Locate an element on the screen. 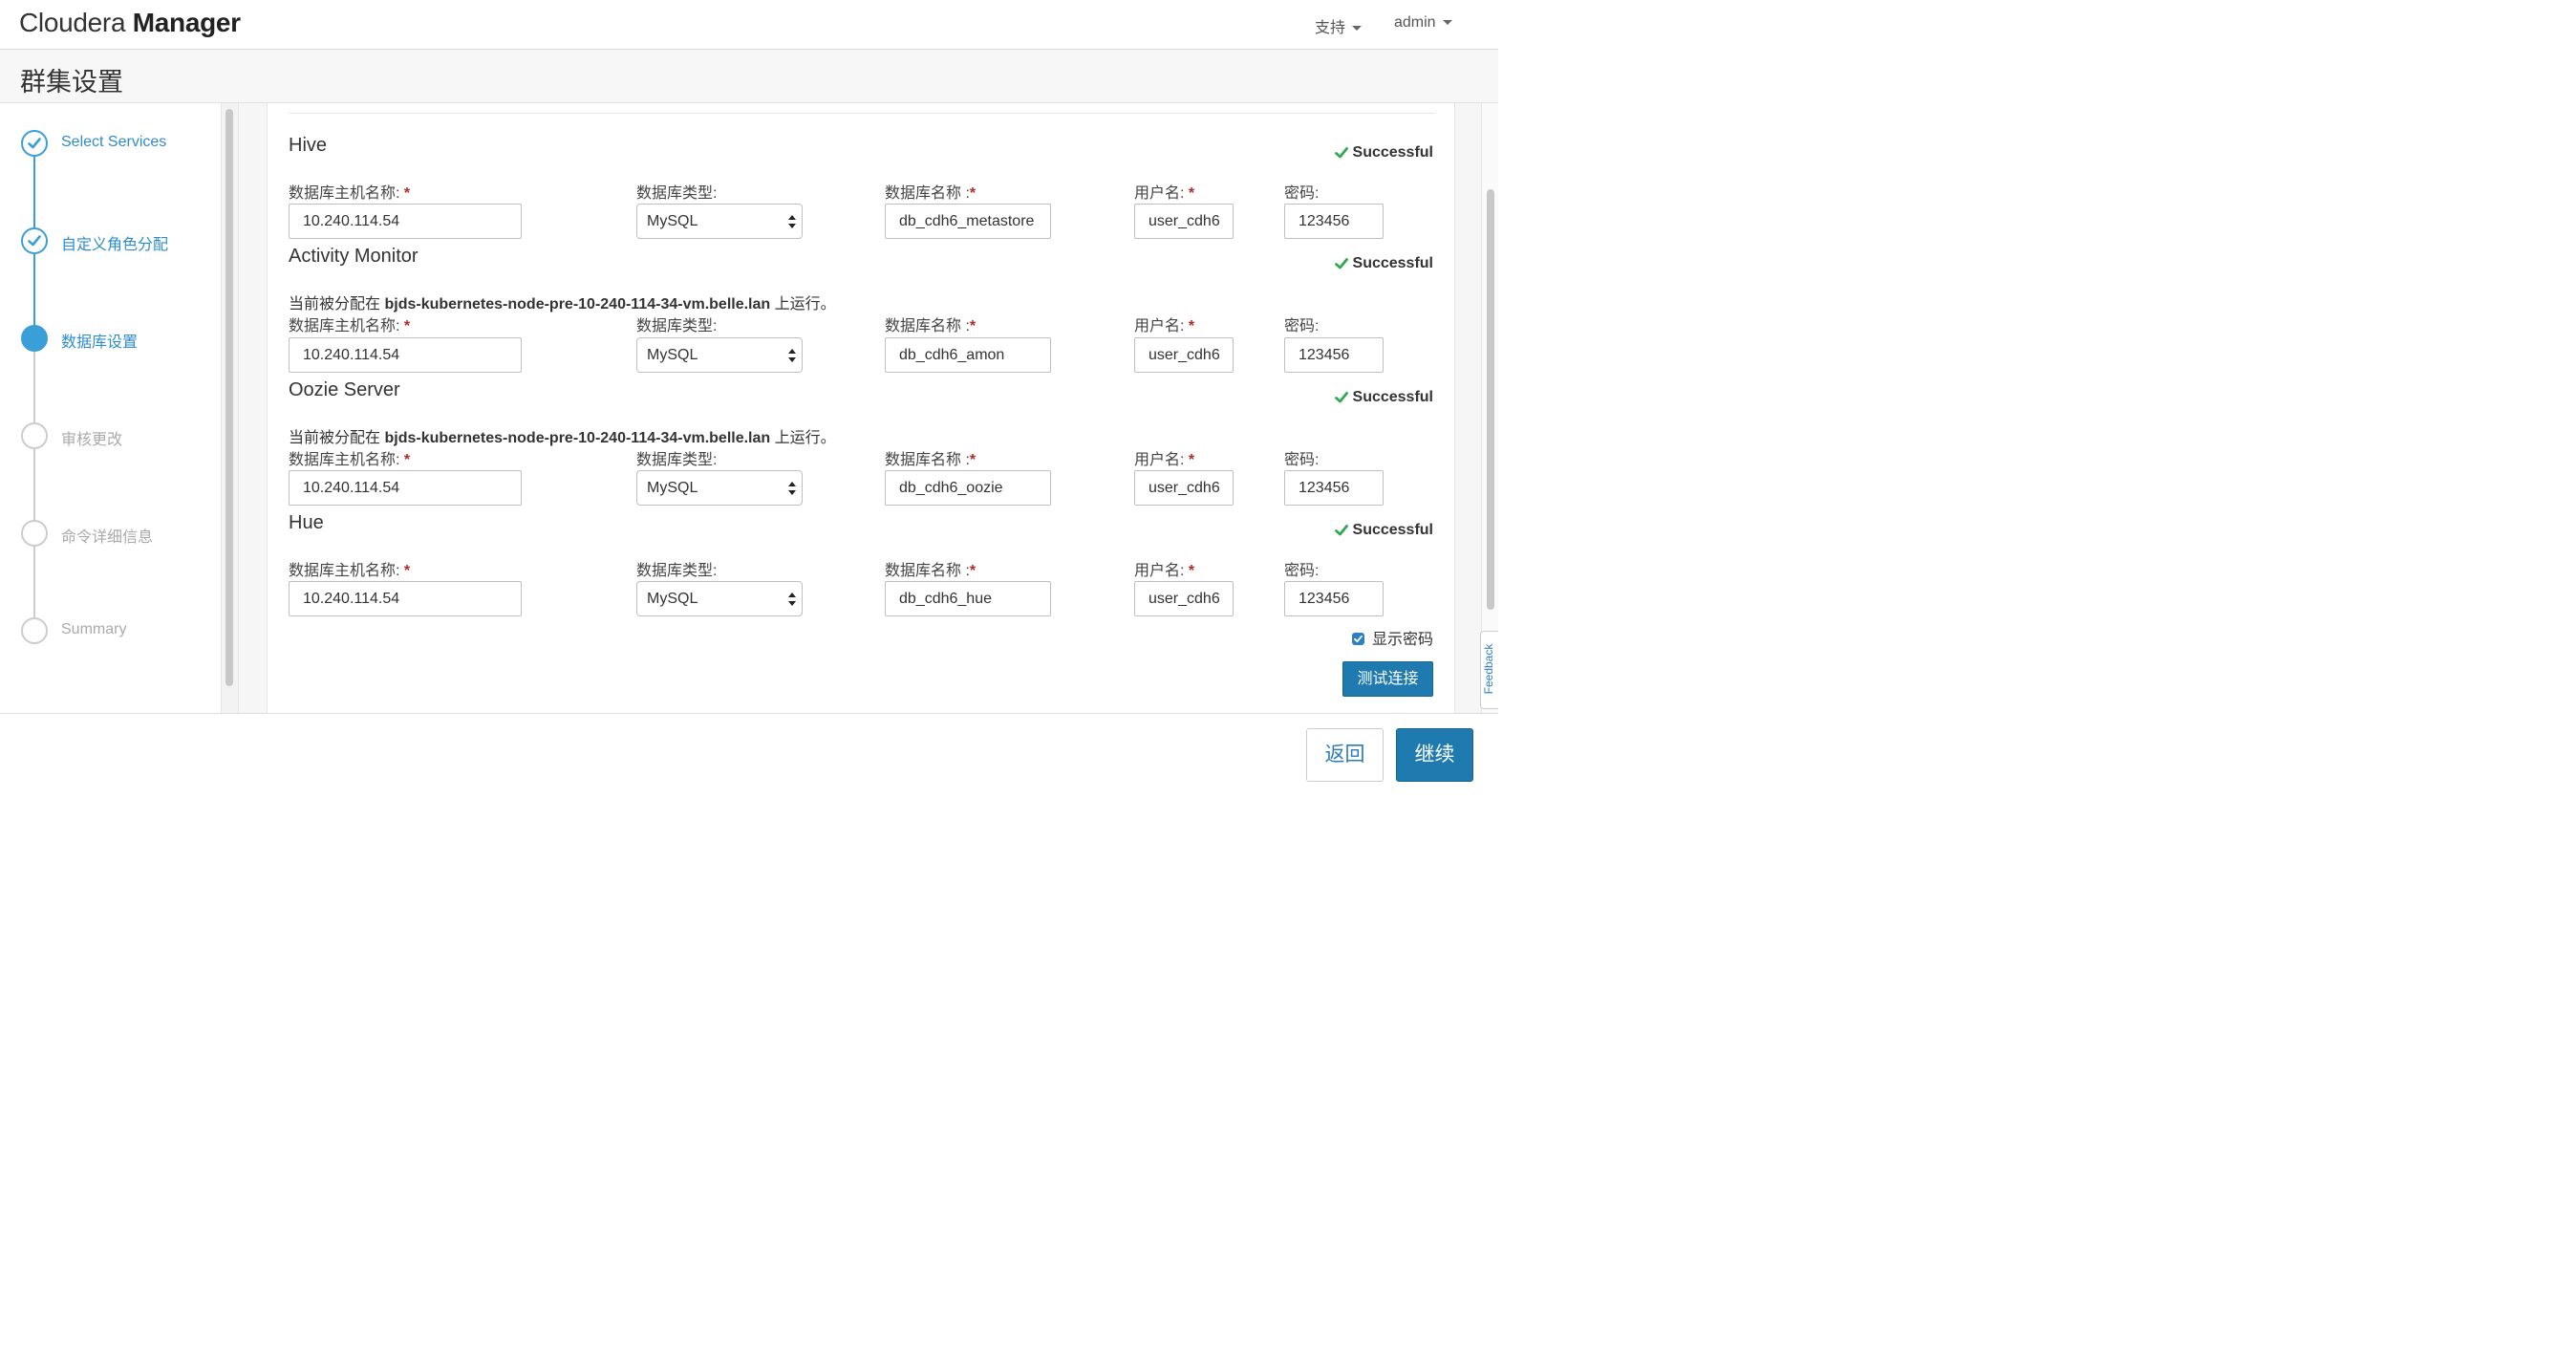 This screenshot has width=2576, height=1359. note-prefix: 当前被分配在 is located at coordinates (335, 438).